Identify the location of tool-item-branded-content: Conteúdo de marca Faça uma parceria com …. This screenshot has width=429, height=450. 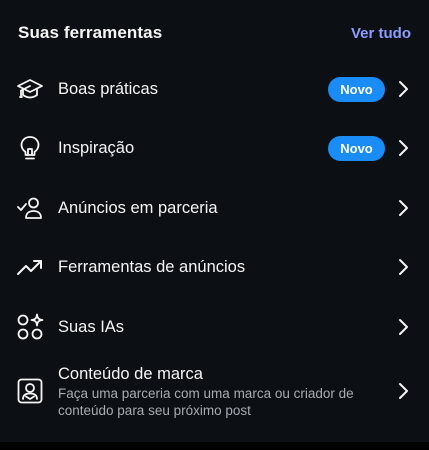
(214, 391).